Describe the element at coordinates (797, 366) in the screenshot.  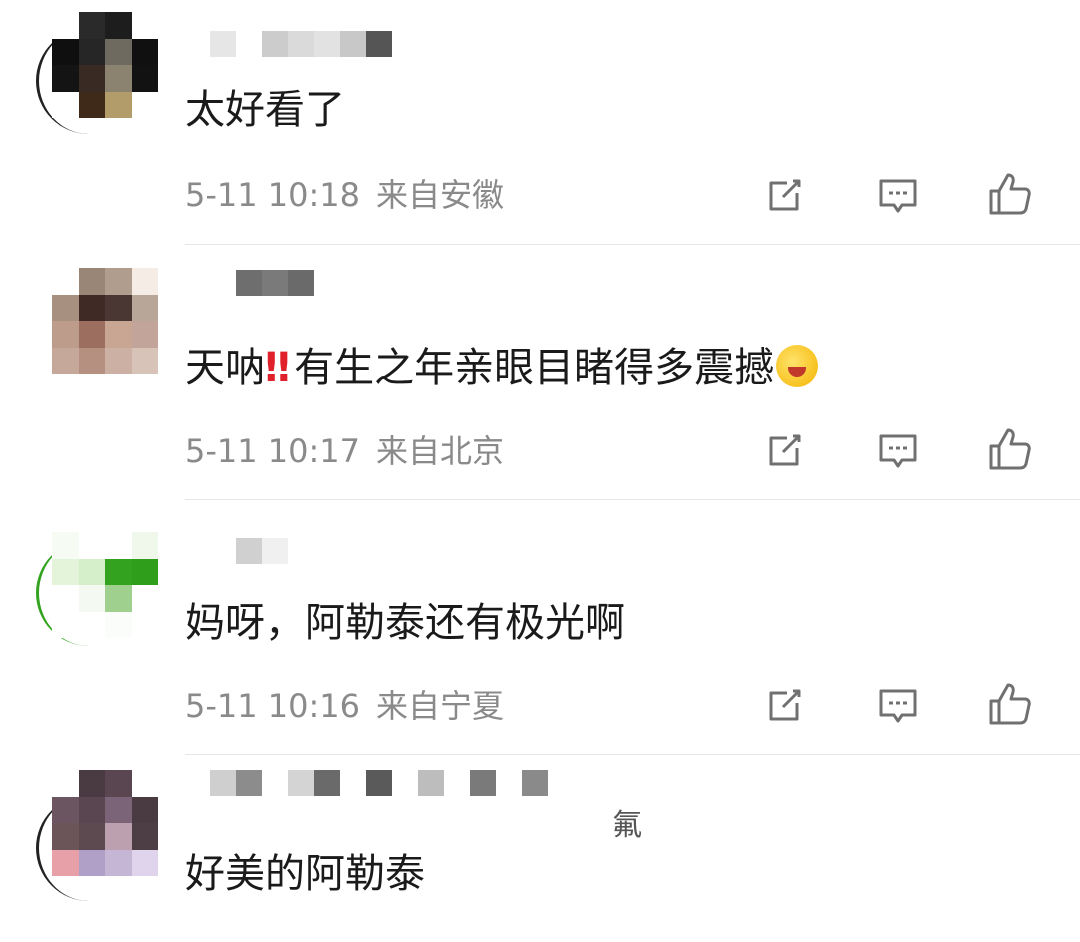
I see `blushing-face-emoji` at that location.